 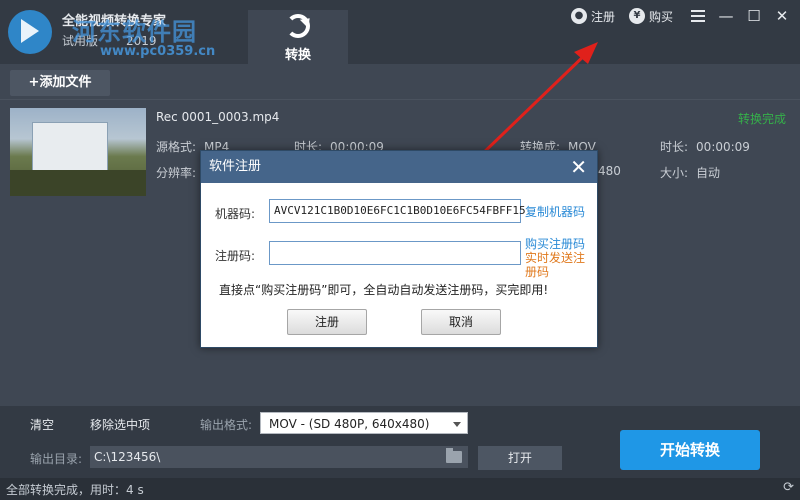 What do you see at coordinates (235, 214) in the screenshot?
I see `machine-code-label: 机器码:` at bounding box center [235, 214].